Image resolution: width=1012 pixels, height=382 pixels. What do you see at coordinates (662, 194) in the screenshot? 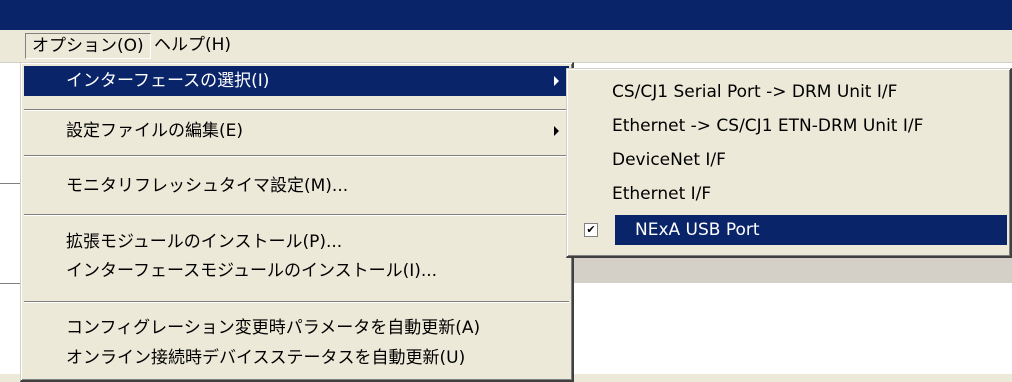
I see `submenu-item-label: Ethernet I/F` at bounding box center [662, 194].